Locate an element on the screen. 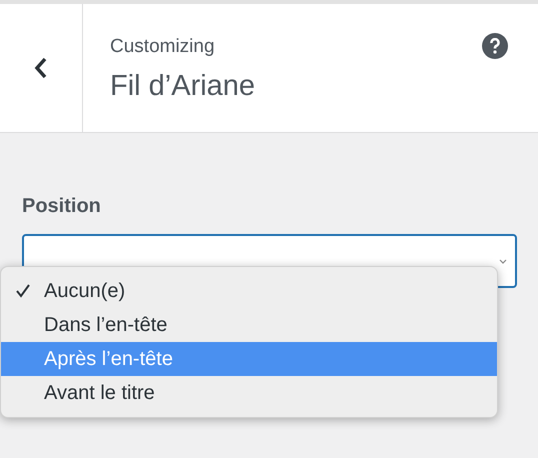  menu-item: Avant le titre is located at coordinates (249, 393).